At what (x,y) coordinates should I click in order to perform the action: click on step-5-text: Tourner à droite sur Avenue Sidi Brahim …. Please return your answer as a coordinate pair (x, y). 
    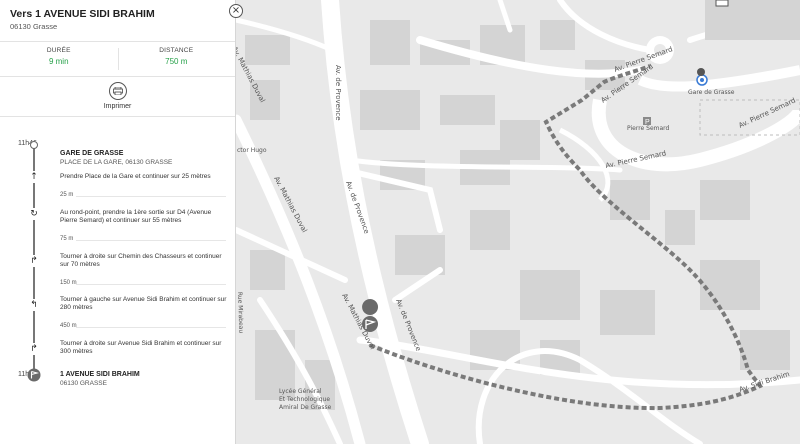
    Looking at the image, I should click on (141, 347).